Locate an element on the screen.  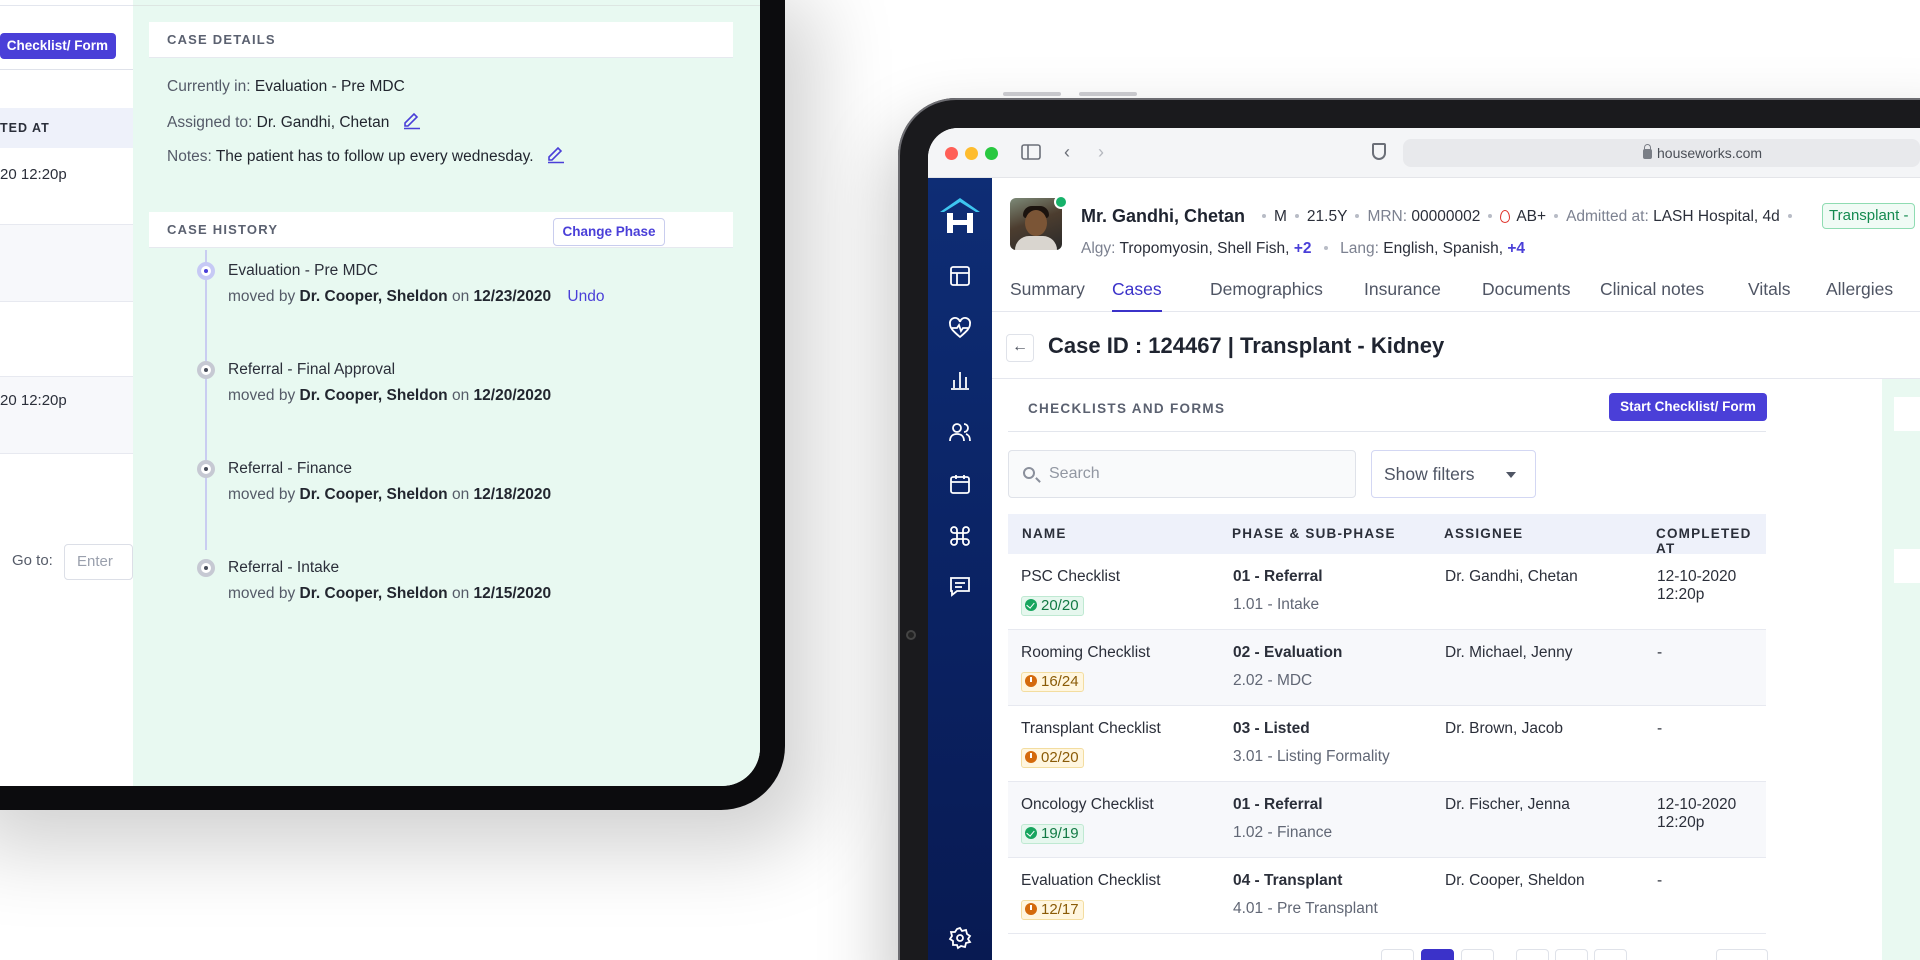
history-event-title: Referral - Intake is located at coordinates (284, 567).